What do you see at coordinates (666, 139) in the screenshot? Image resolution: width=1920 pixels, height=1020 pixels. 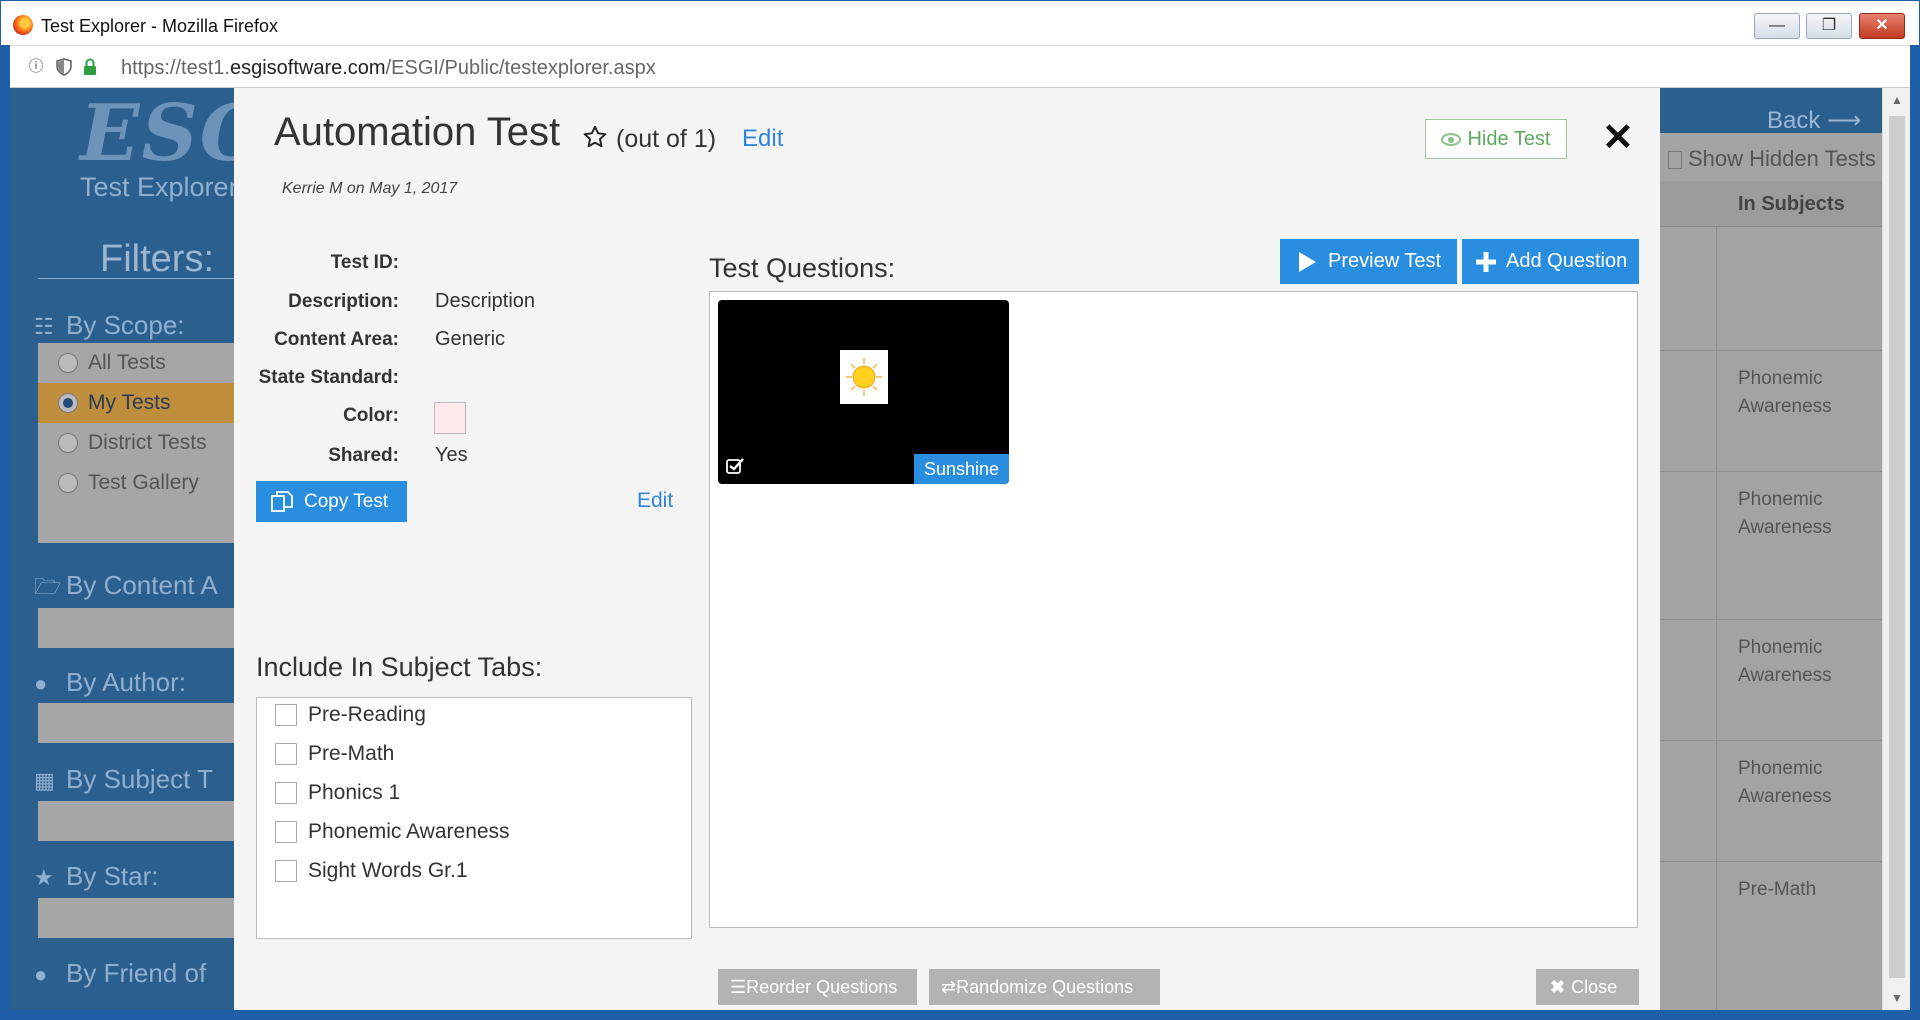 I see `star-count: (out of 1)` at bounding box center [666, 139].